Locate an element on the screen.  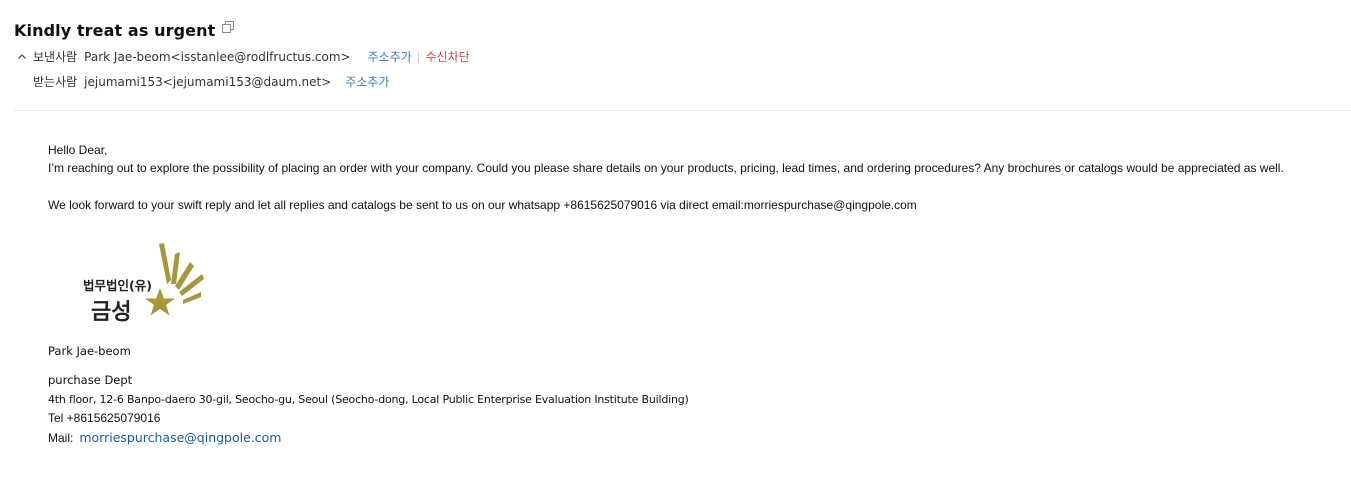
recipient-address: jejumami153<jejumami153@daum.net> is located at coordinates (207, 82).